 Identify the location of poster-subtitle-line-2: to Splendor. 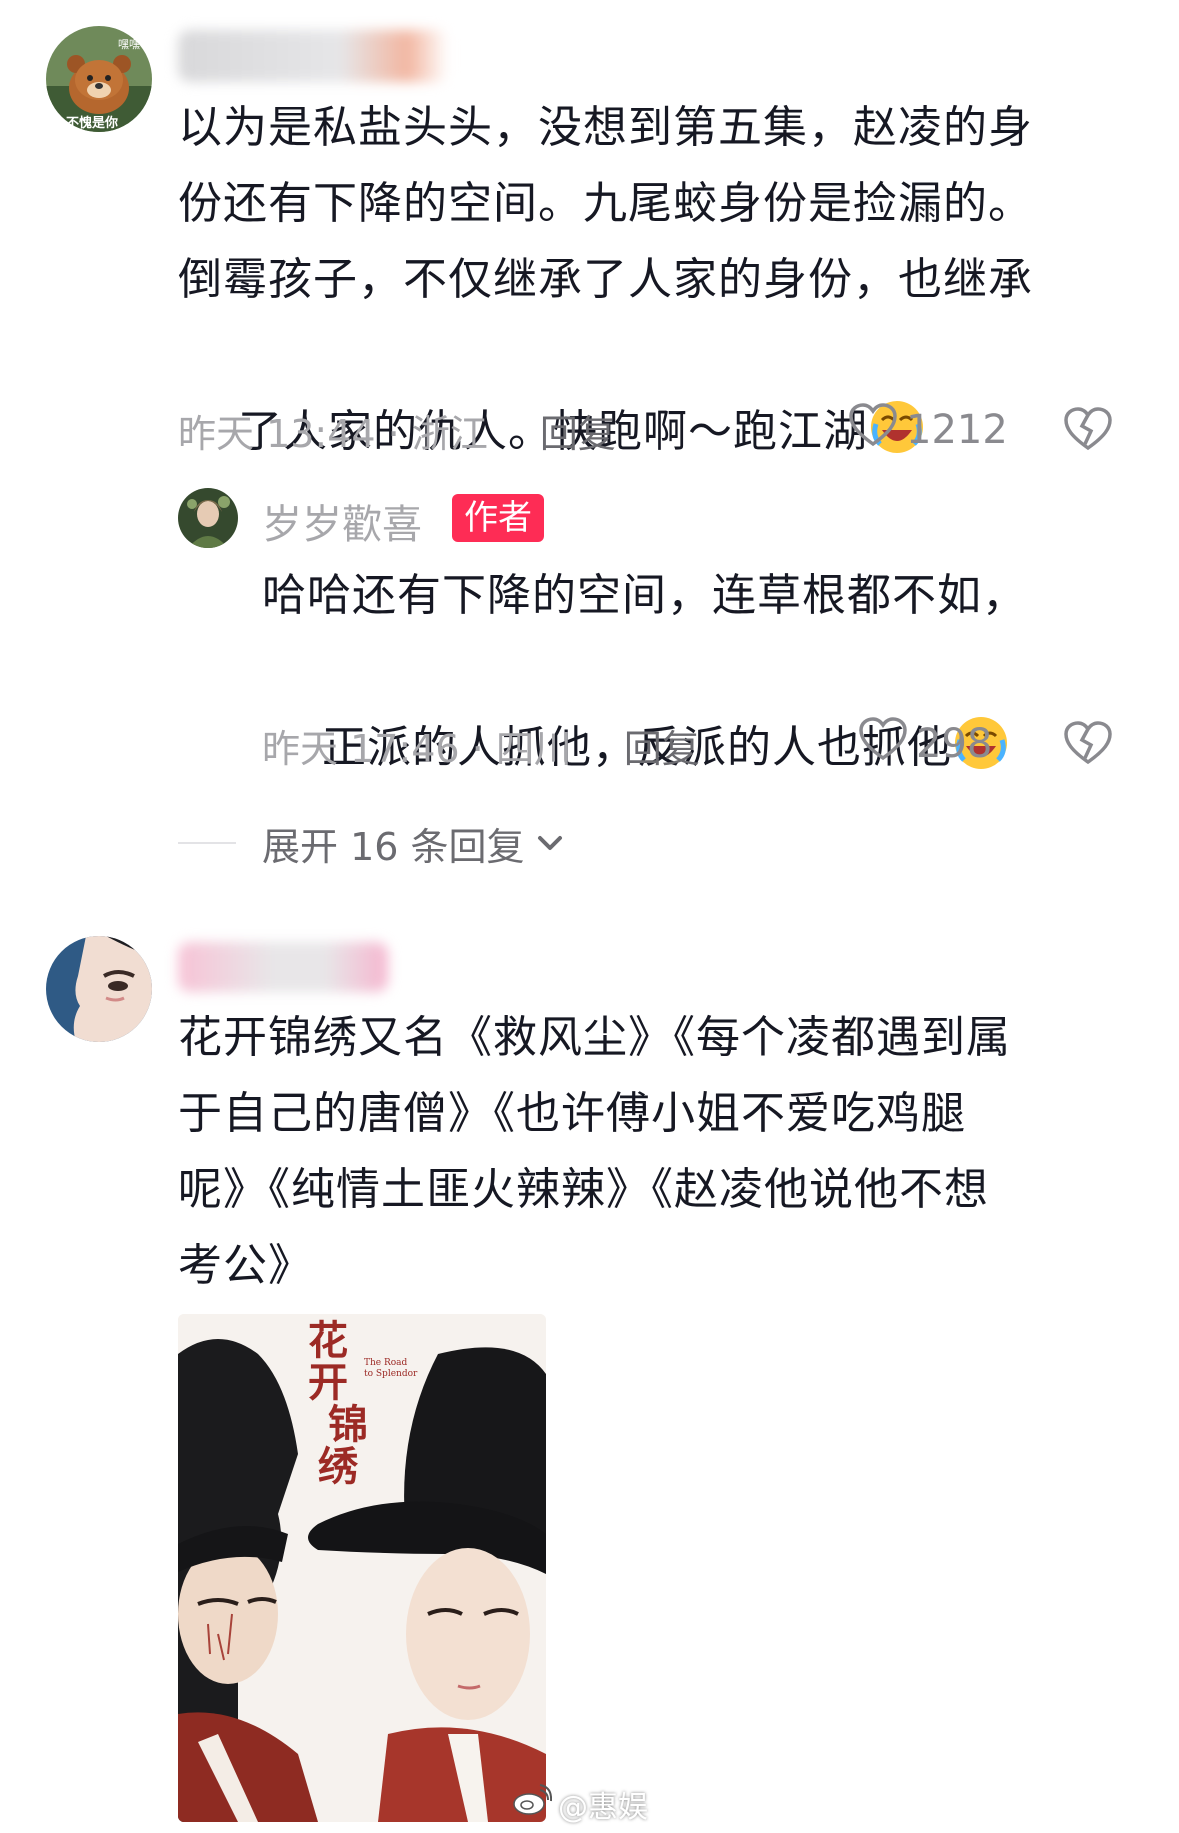
(391, 1374).